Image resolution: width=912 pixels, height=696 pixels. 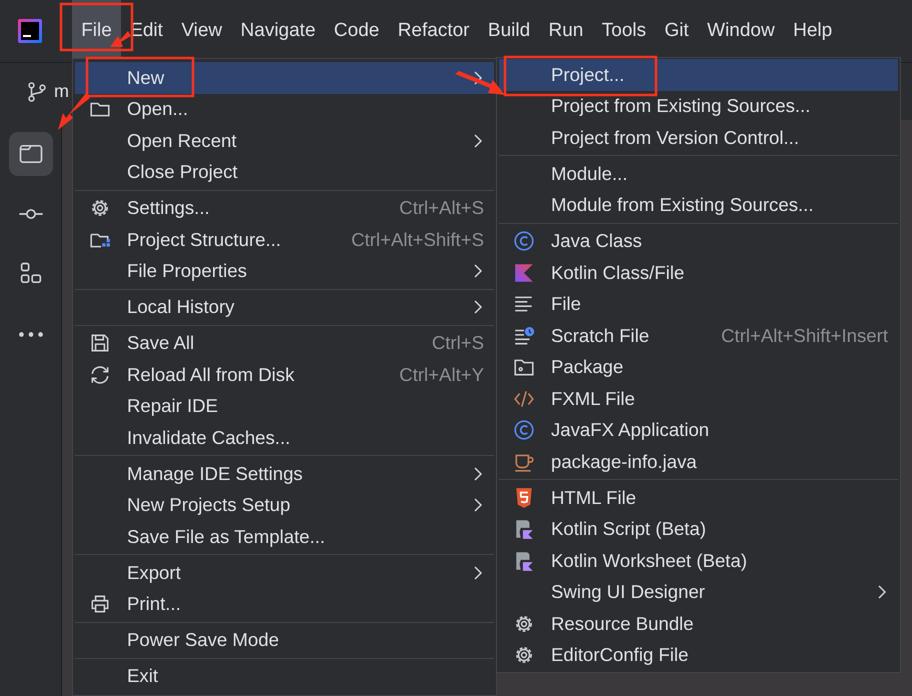 I want to click on shortcut-label: Ctrl+Alt+Y, so click(x=441, y=374).